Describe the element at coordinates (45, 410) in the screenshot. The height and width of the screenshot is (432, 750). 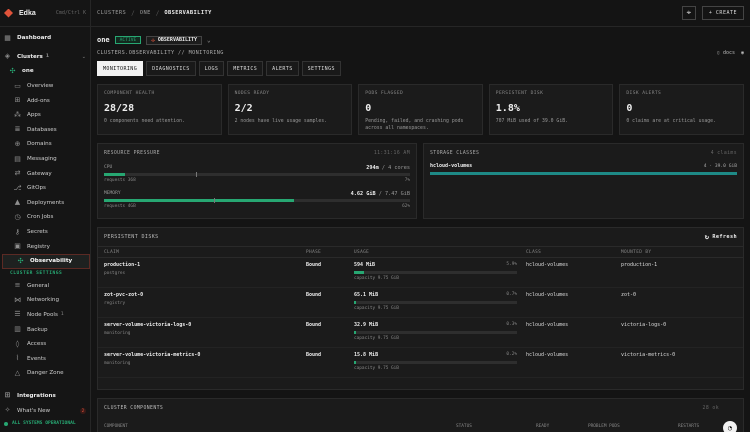
I see `sidebar-item-whats-new: ✧ What's New 2` at that location.